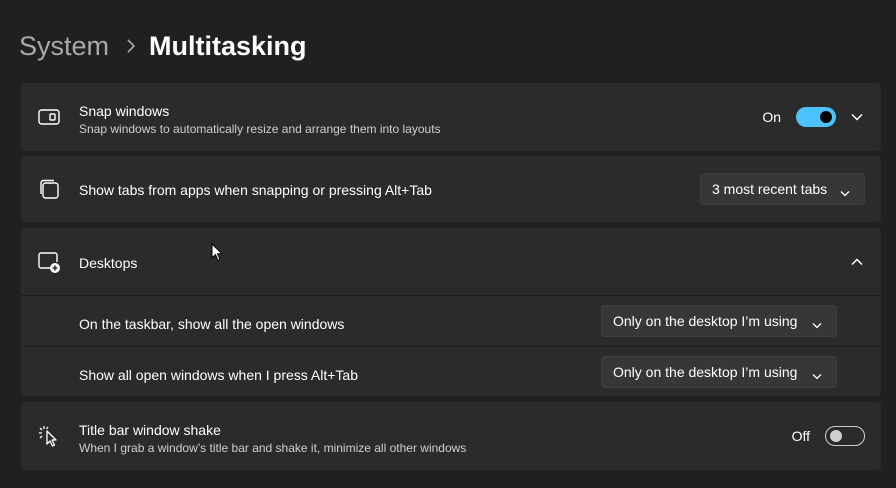 This screenshot has height=488, width=896. What do you see at coordinates (49, 117) in the screenshot?
I see `snap-windows-icon` at bounding box center [49, 117].